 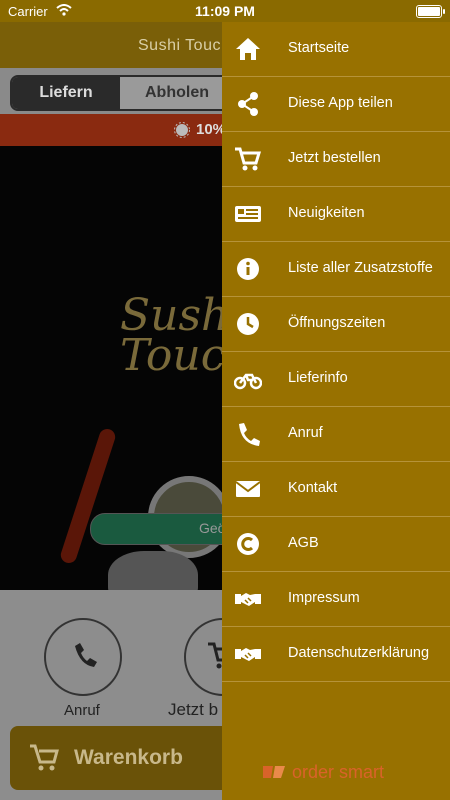 I want to click on drawer-item-label: Liste aller Zusatzstoffe, so click(x=360, y=268).